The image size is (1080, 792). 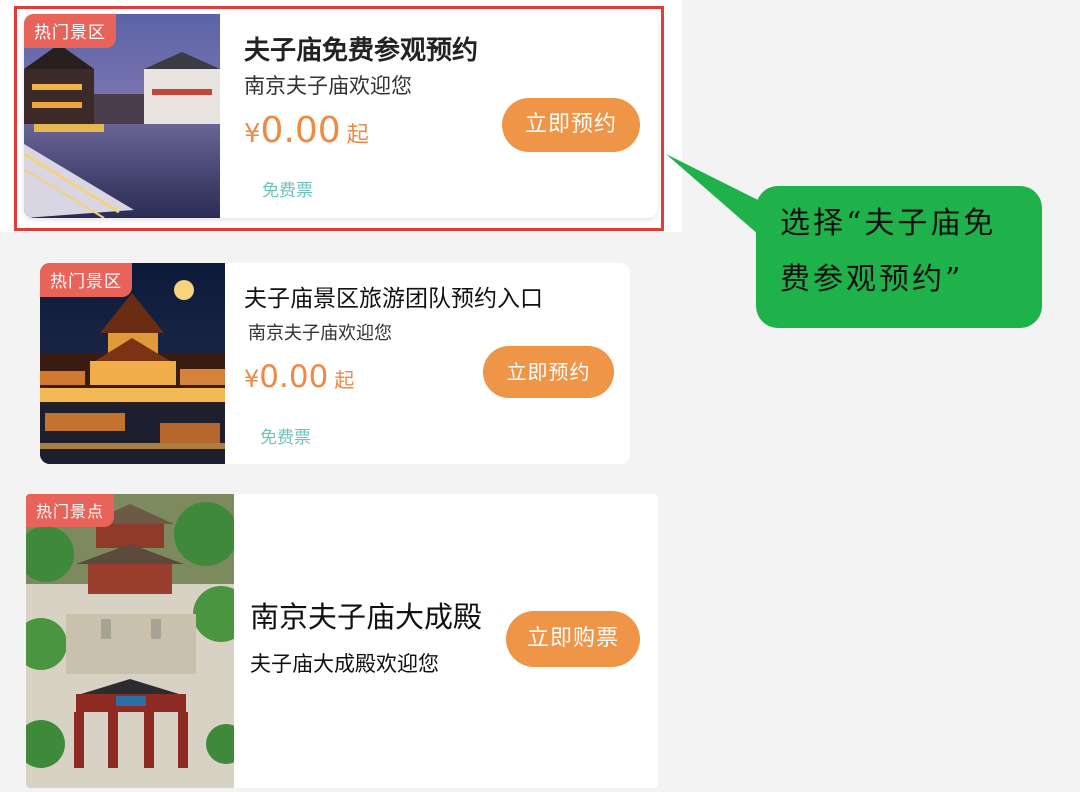 What do you see at coordinates (70, 510) in the screenshot?
I see `hot-attraction-tag: 热门景点` at bounding box center [70, 510].